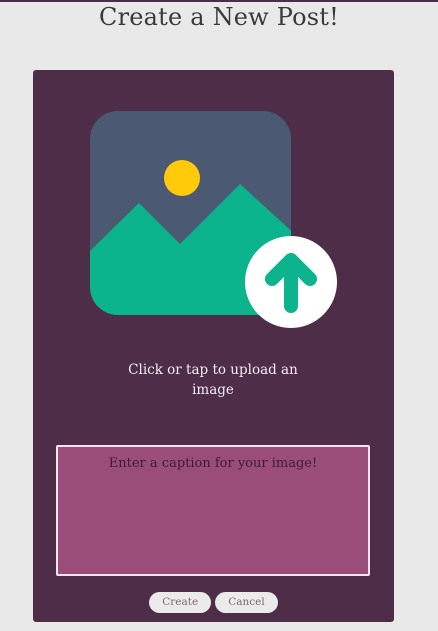  Describe the element at coordinates (213, 602) in the screenshot. I see `form-actions: Create Cancel` at that location.